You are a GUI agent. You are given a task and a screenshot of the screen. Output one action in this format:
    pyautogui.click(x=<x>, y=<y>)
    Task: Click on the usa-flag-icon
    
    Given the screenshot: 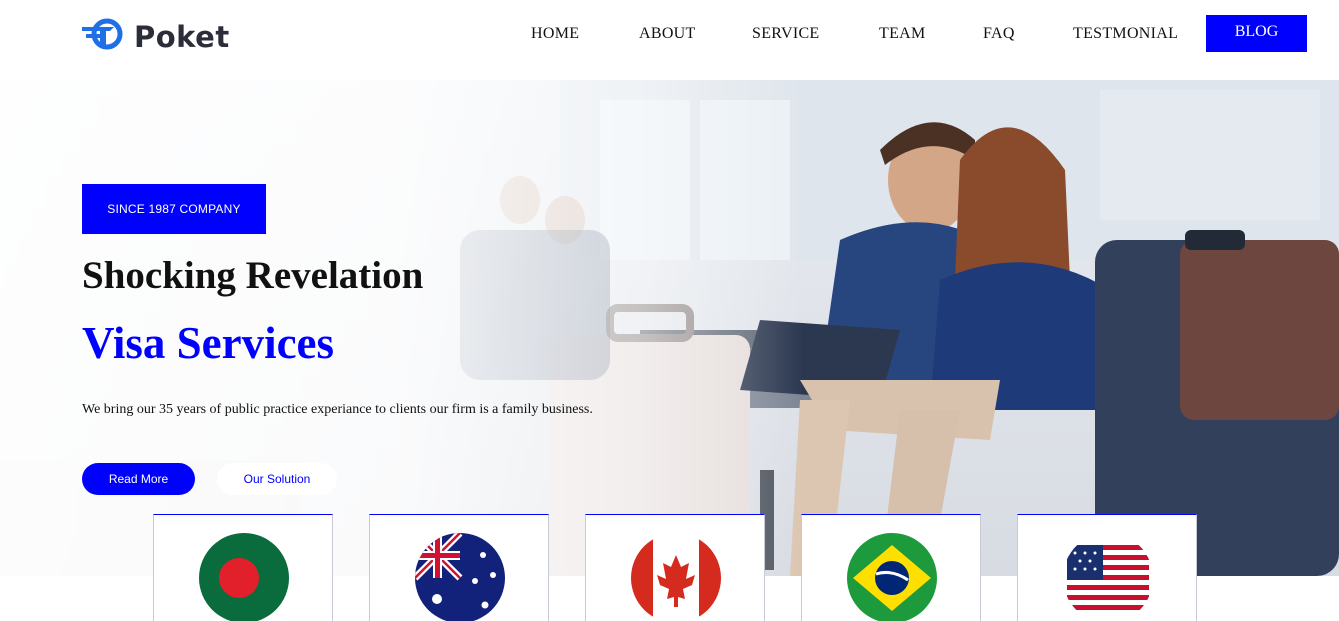 What is the action you would take?
    pyautogui.click(x=1108, y=577)
    